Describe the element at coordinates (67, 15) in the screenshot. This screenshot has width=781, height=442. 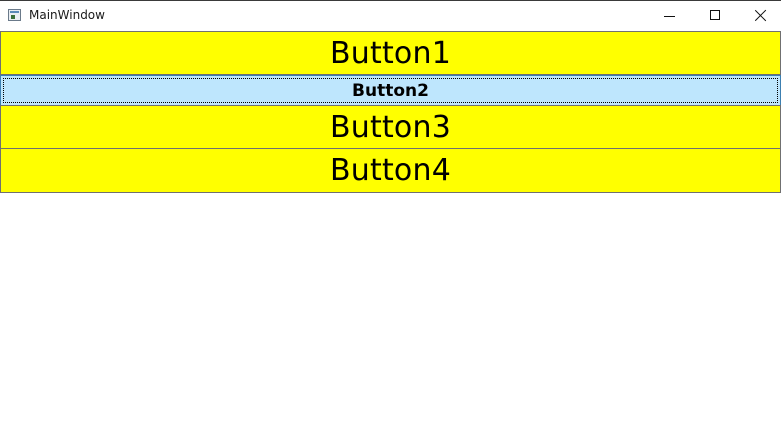
I see `window-title: MainWindow` at that location.